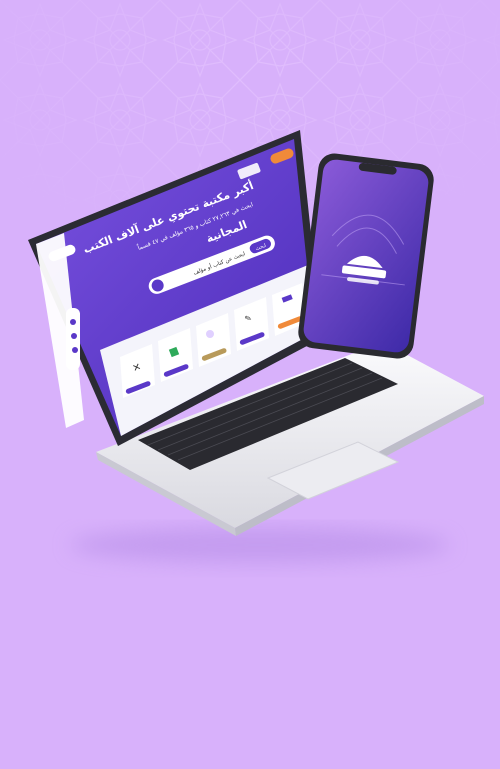 The width and height of the screenshot is (500, 769). I want to click on sidebar-nav, so click(73, 339).